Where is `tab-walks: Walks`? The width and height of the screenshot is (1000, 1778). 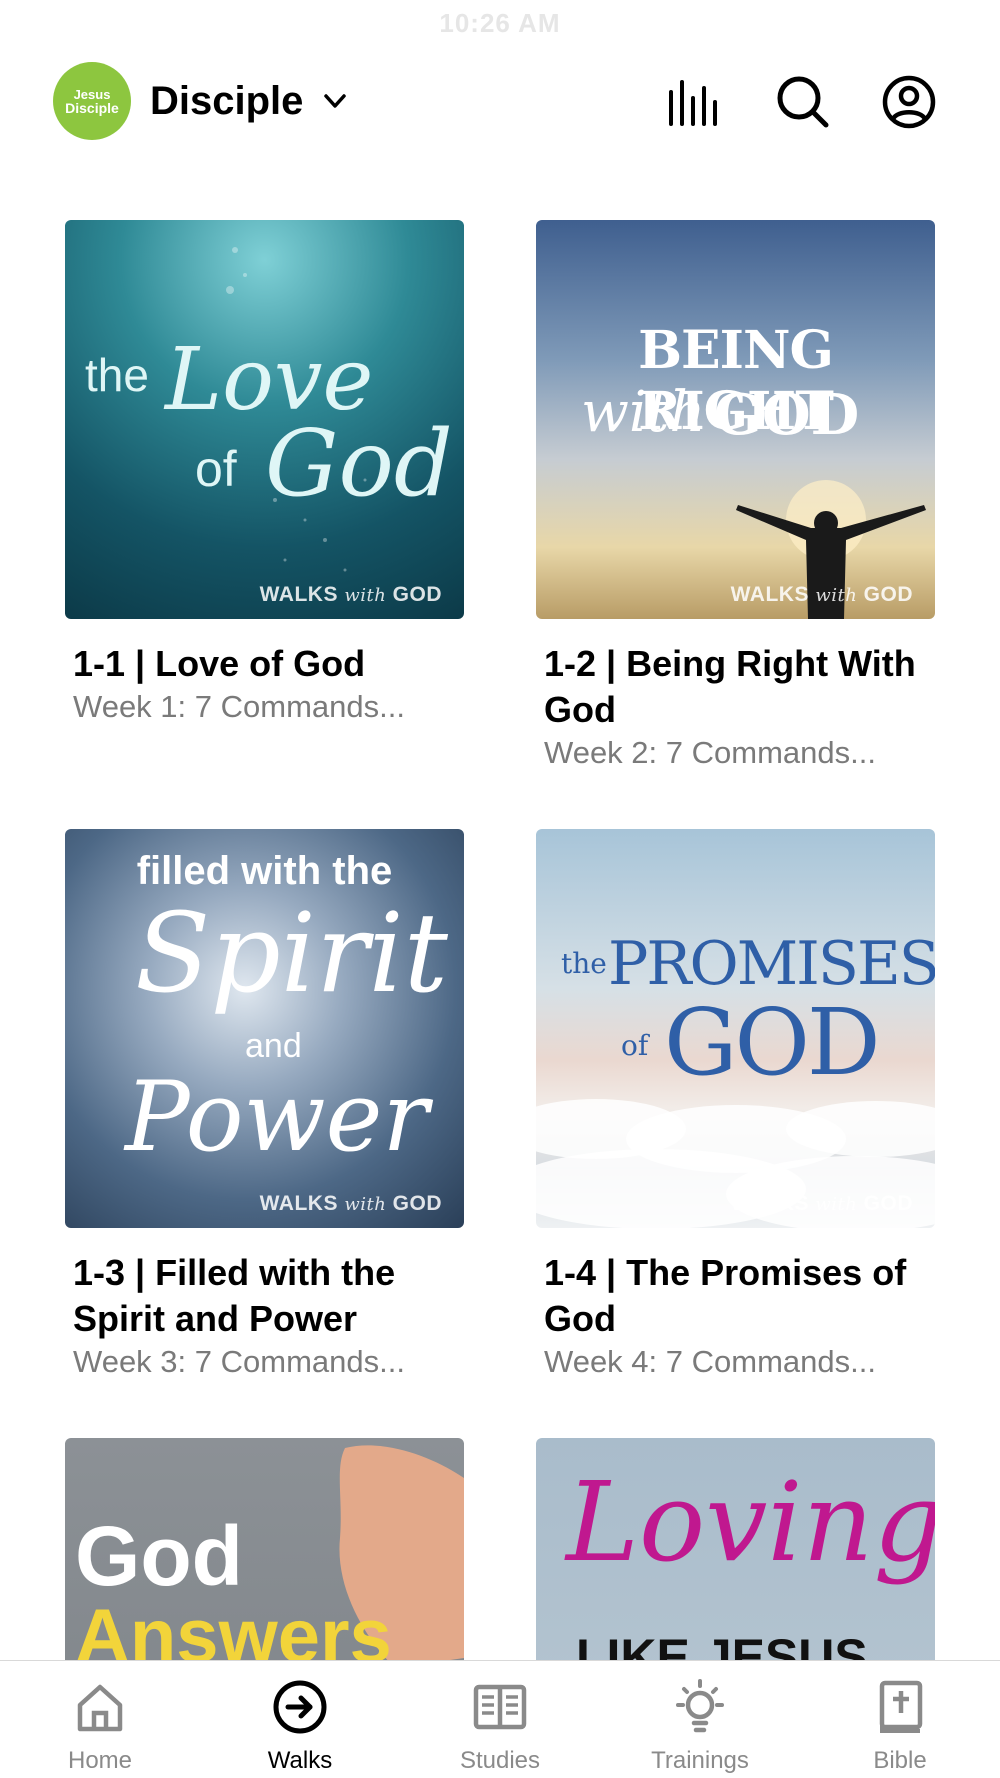
tab-walks: Walks is located at coordinates (300, 1727).